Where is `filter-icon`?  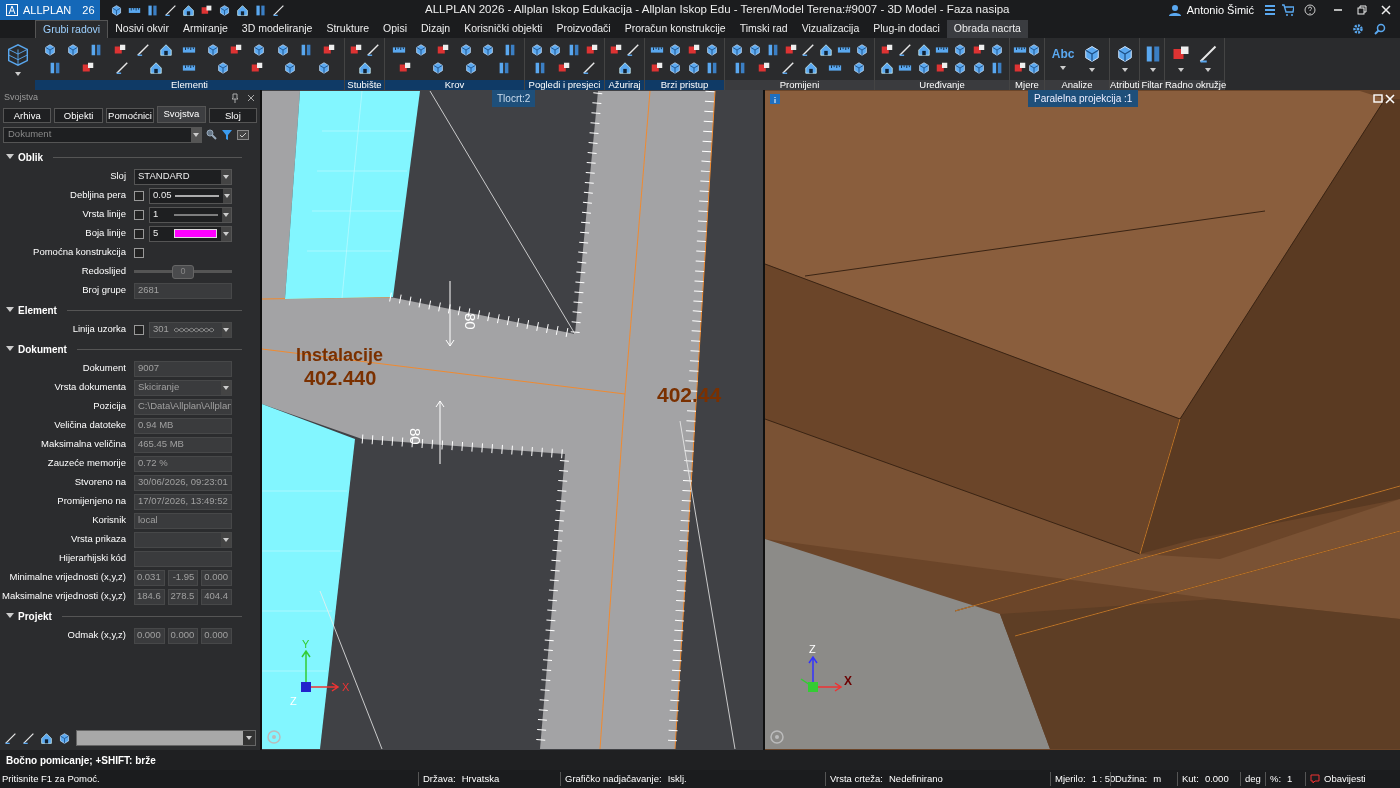 filter-icon is located at coordinates (227, 134).